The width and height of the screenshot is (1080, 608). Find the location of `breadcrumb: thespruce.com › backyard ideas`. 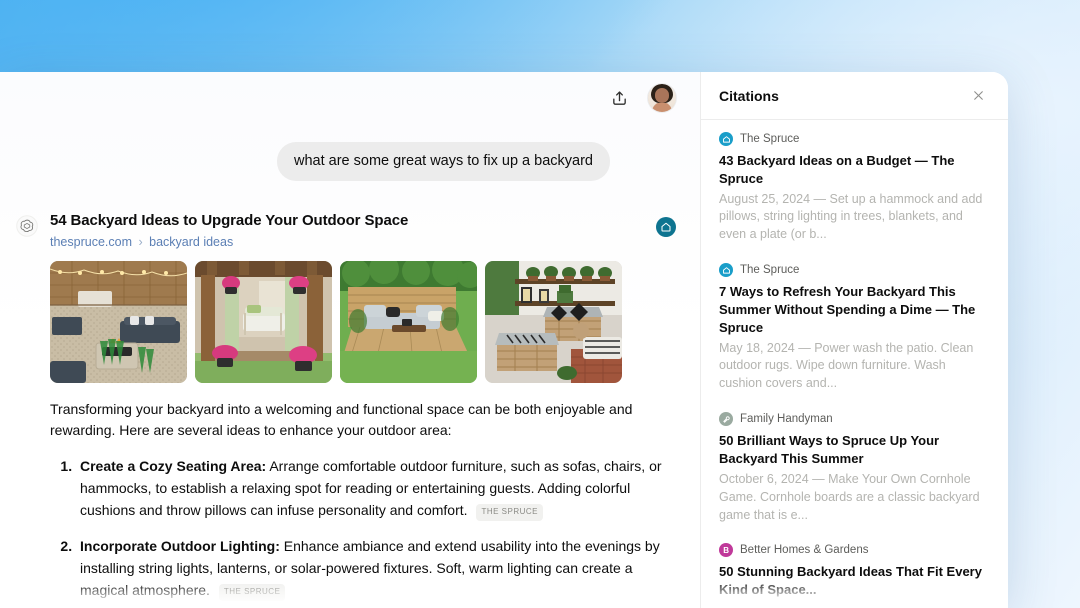

breadcrumb: thespruce.com › backyard ideas is located at coordinates (229, 242).